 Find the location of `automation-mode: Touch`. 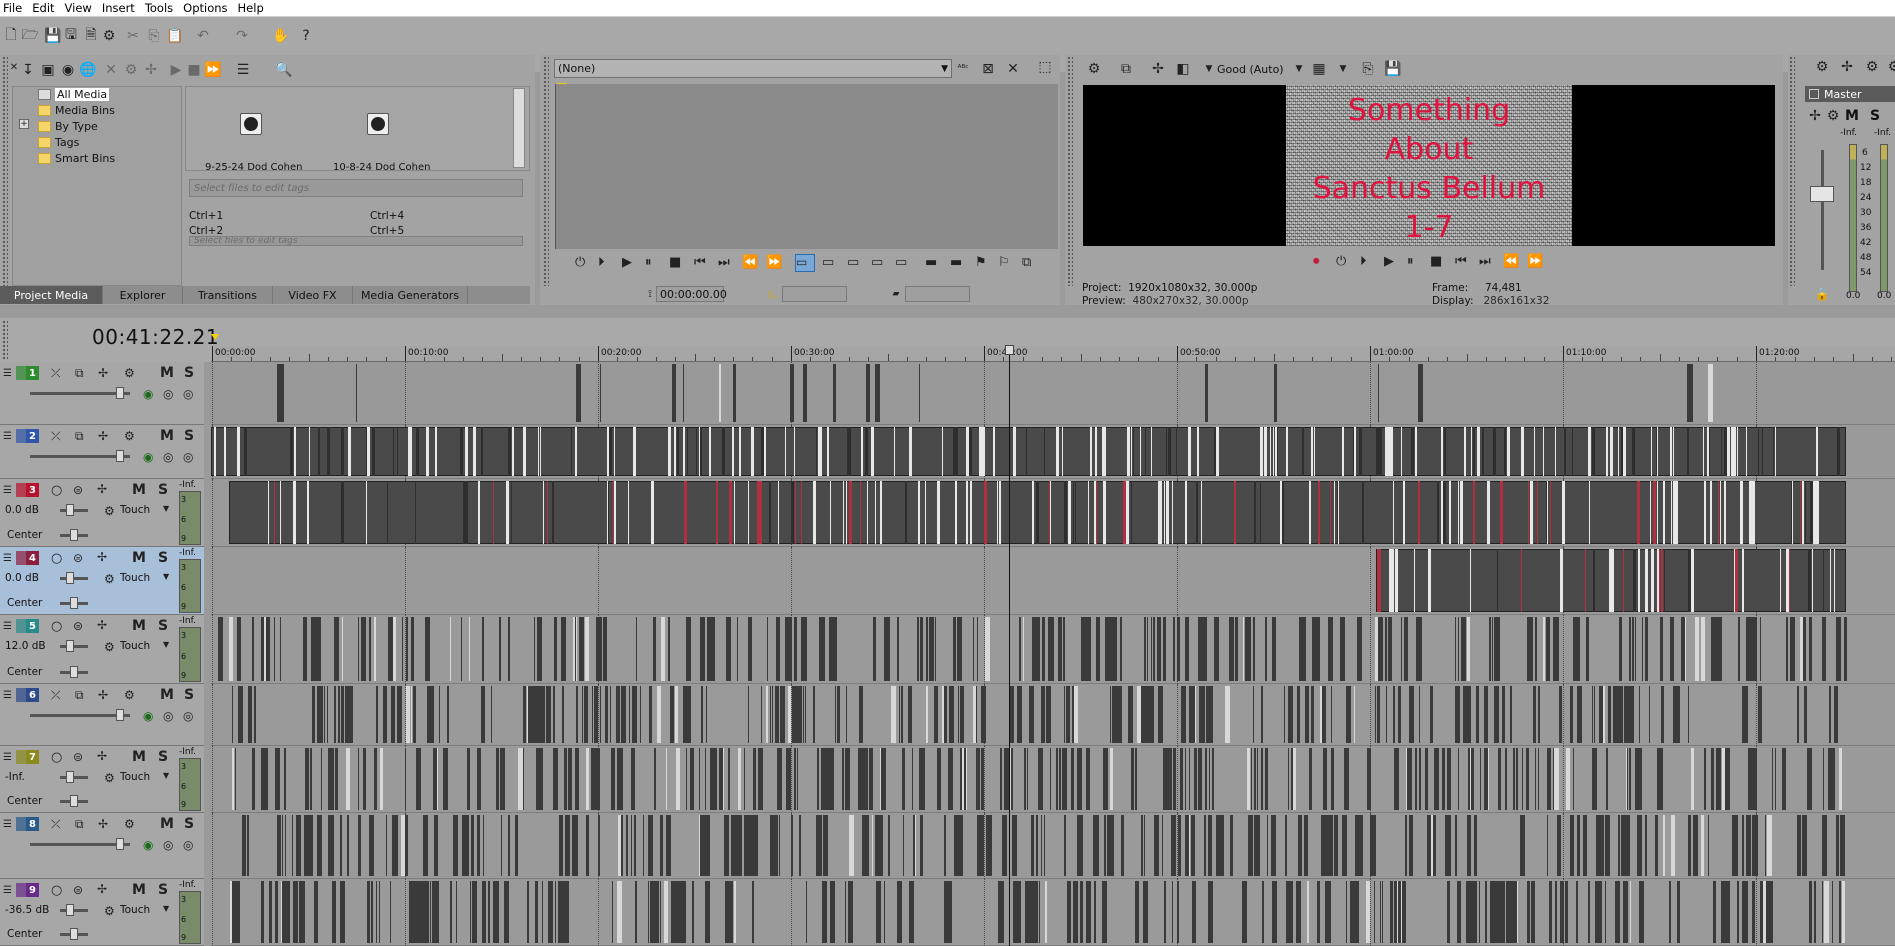

automation-mode: Touch is located at coordinates (135, 578).